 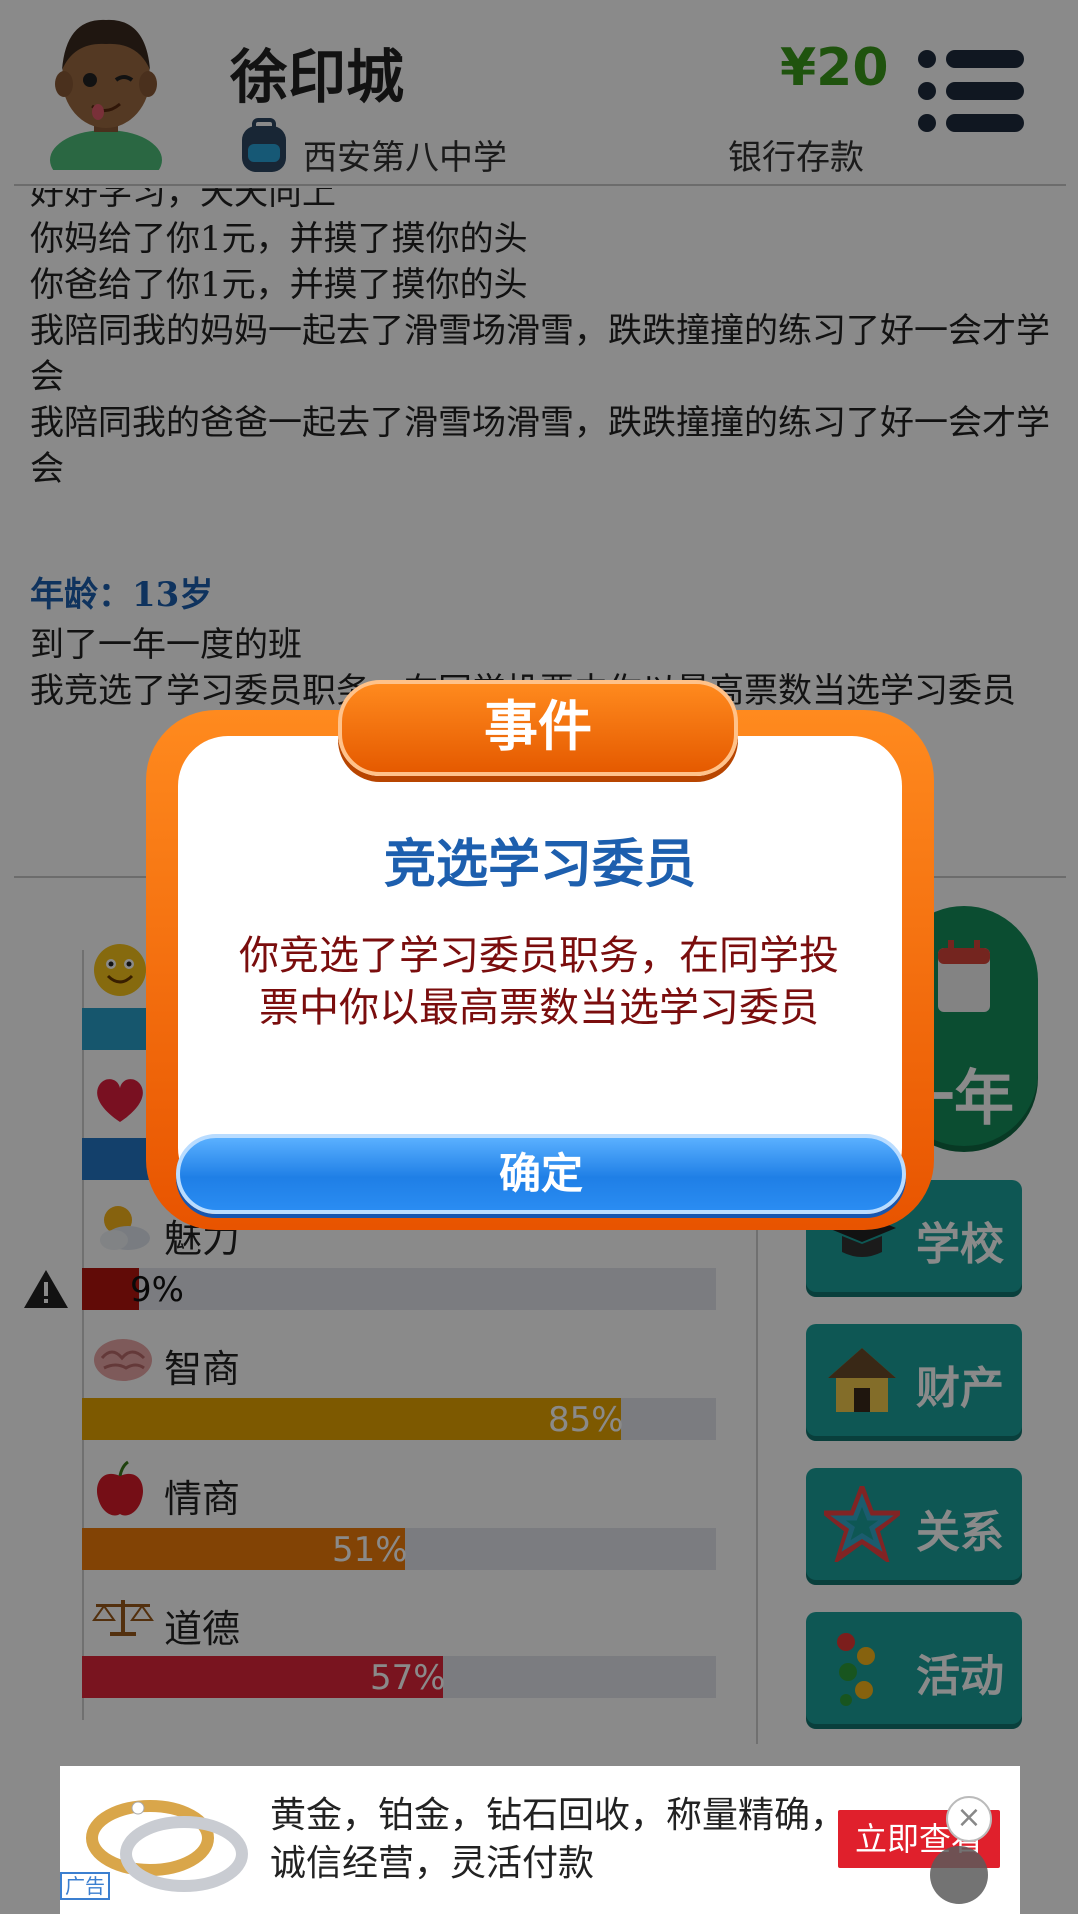 I want to click on dialog-header-label: 事件, so click(x=538, y=726).